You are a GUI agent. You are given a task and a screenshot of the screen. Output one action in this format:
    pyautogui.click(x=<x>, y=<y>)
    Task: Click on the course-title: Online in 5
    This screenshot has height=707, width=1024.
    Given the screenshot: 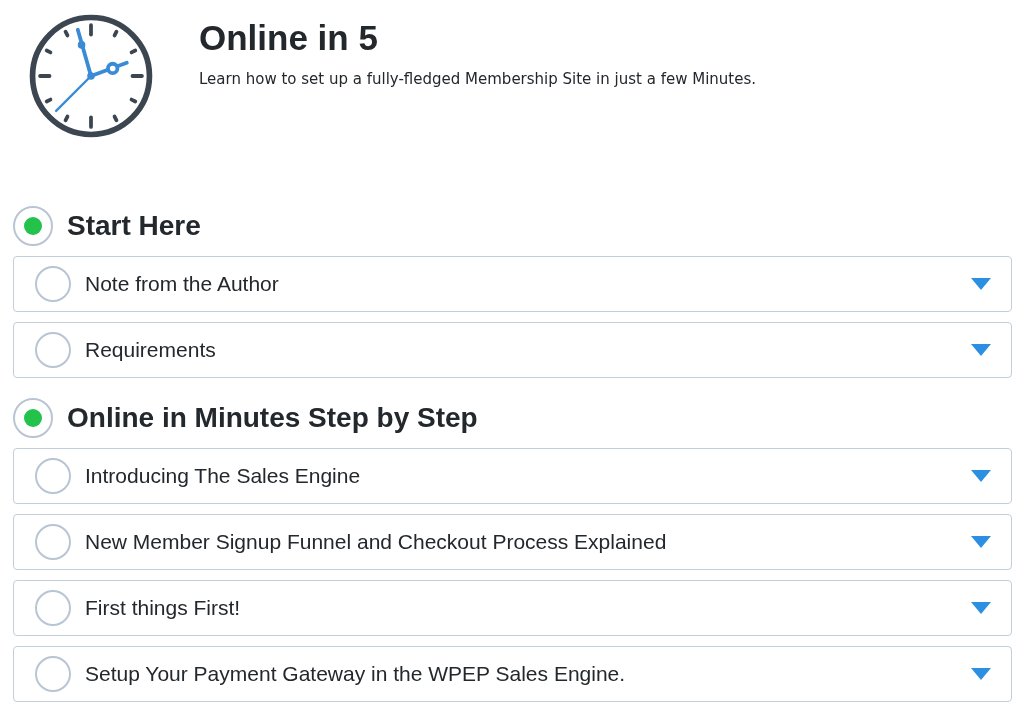 What is the action you would take?
    pyautogui.click(x=289, y=38)
    